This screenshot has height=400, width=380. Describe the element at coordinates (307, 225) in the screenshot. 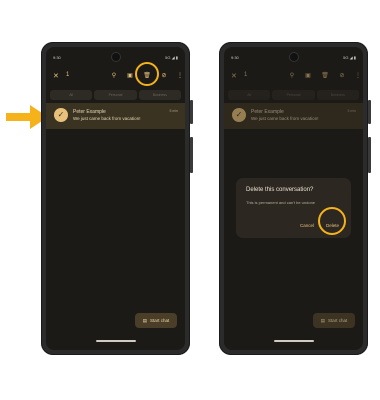

I see `cancel-button: Cancel` at that location.